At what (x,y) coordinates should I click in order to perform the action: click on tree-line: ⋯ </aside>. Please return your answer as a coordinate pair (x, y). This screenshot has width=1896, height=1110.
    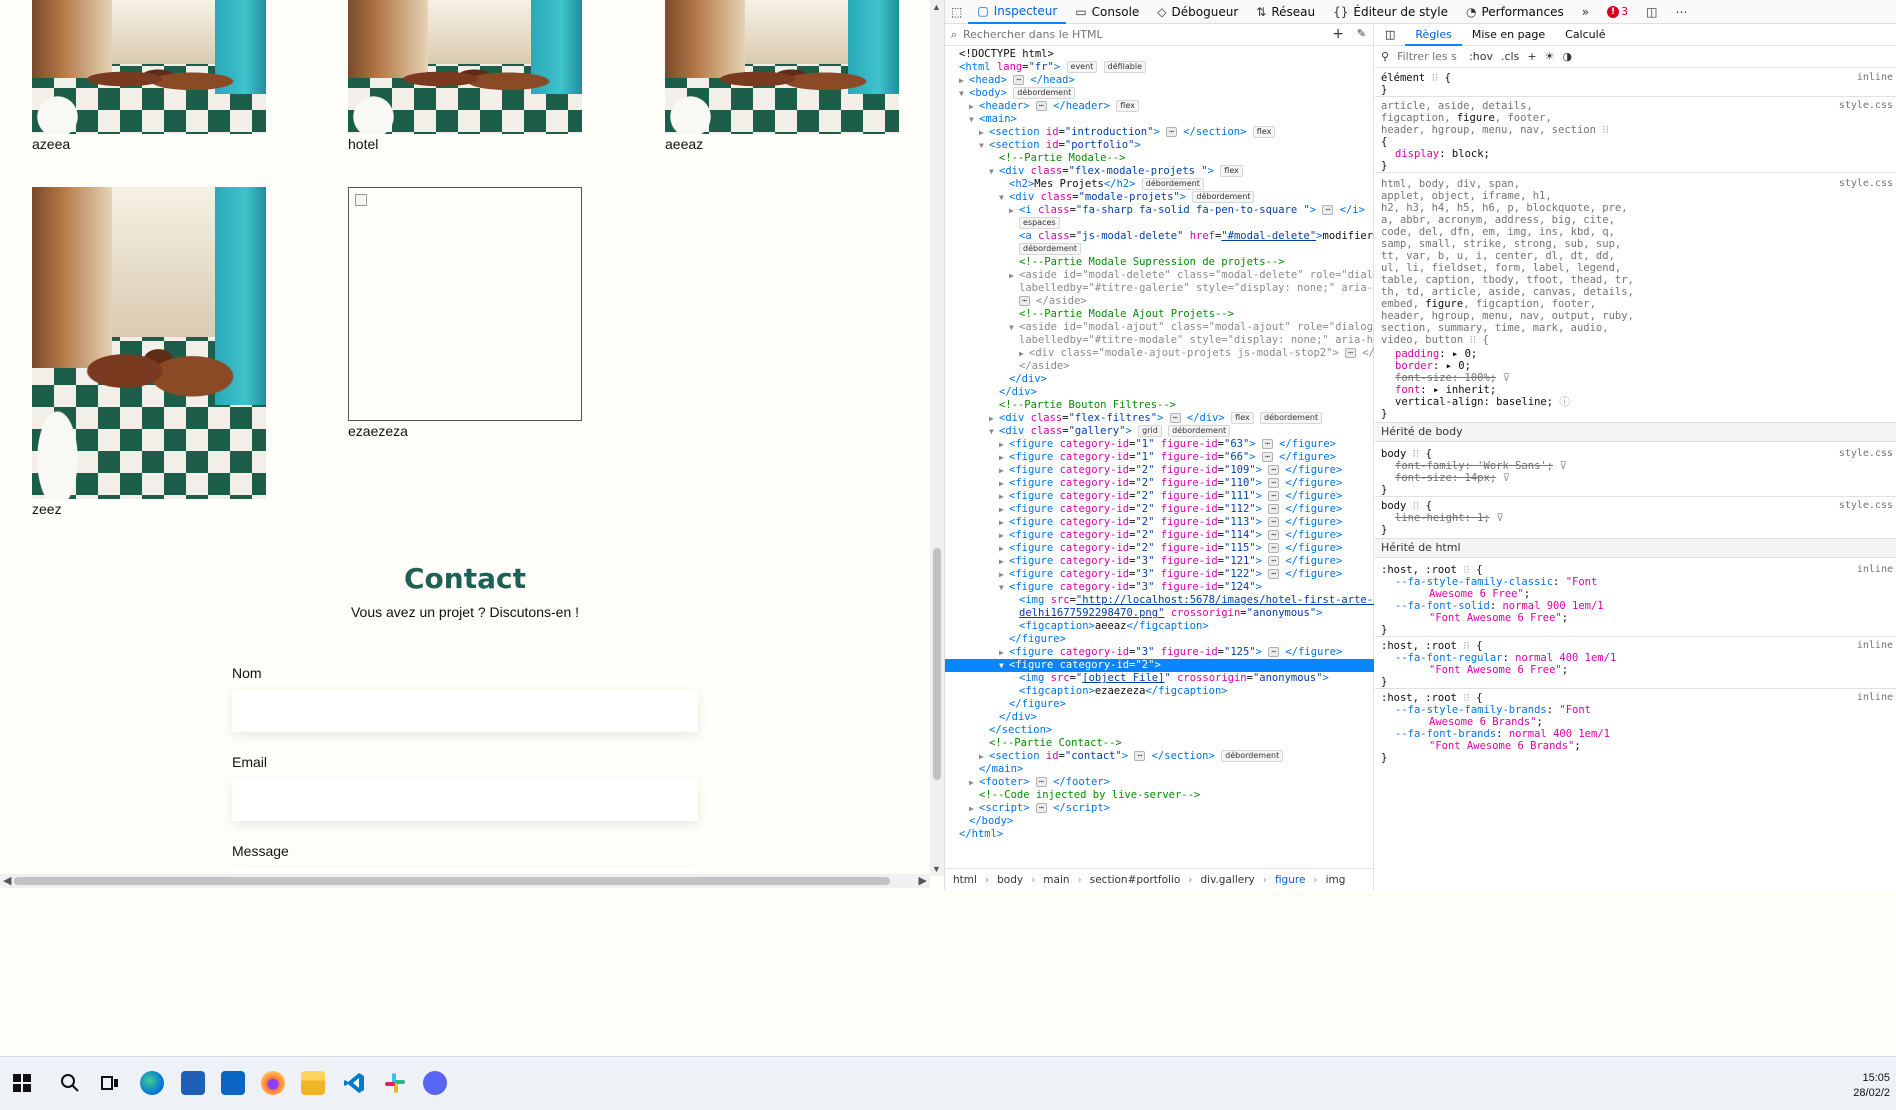
    Looking at the image, I should click on (1196, 301).